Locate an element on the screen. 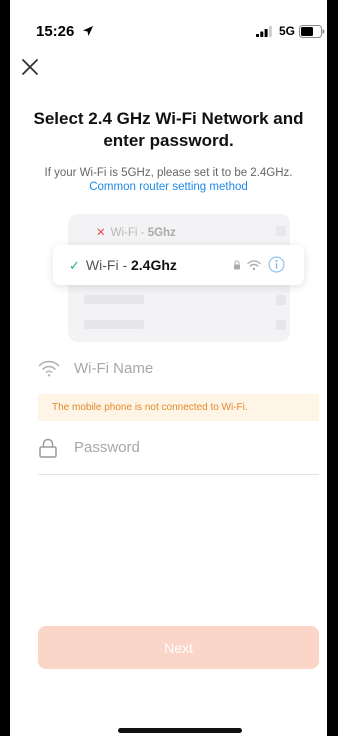 The width and height of the screenshot is (338, 736). row-24ghz-label: ✓ Wi-Fi - 2.4Ghz is located at coordinates (123, 265).